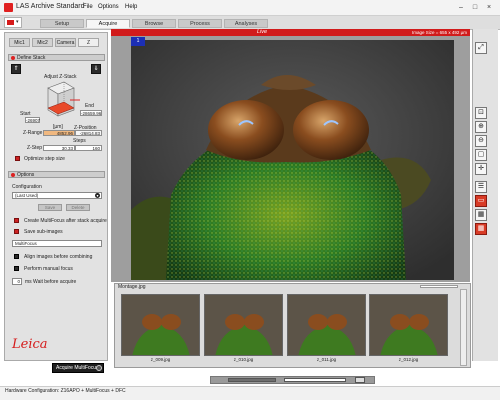  Describe the element at coordinates (439, 32) in the screenshot. I see `image-size-readout: Image Size = 655 x 492 µm` at that location.